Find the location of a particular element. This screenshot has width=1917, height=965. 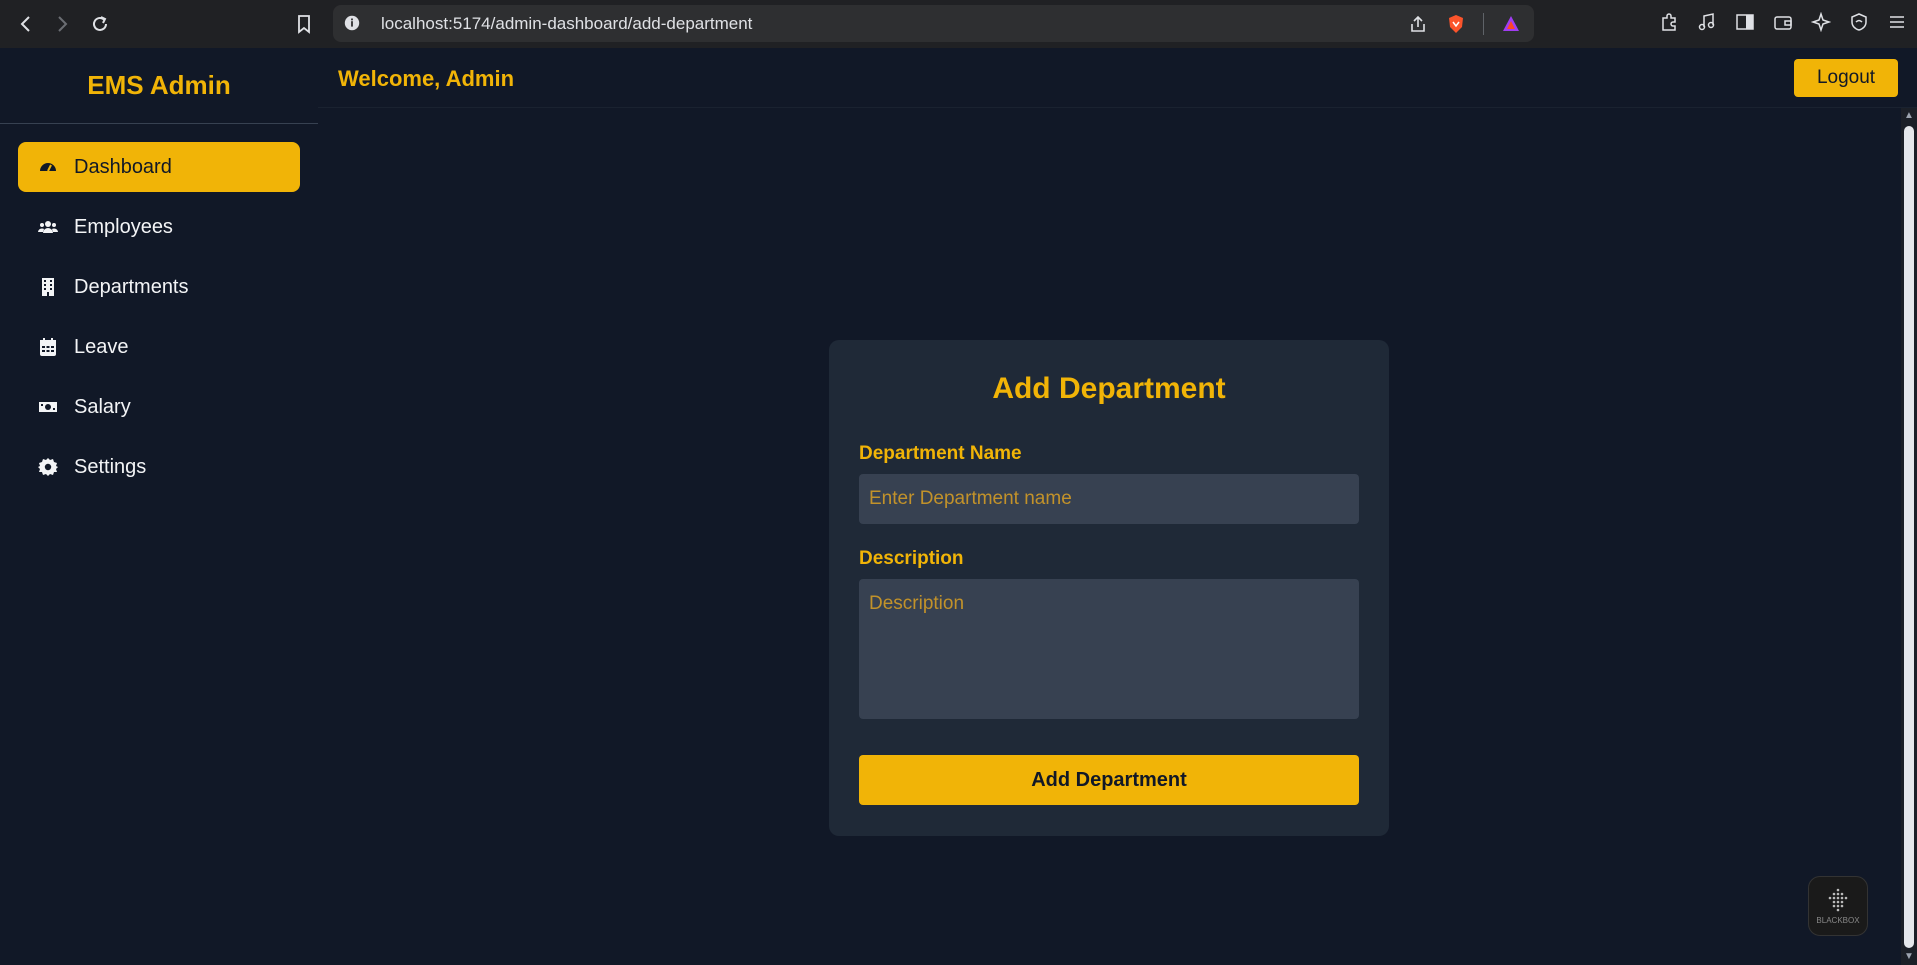

back-button is located at coordinates (26, 24).